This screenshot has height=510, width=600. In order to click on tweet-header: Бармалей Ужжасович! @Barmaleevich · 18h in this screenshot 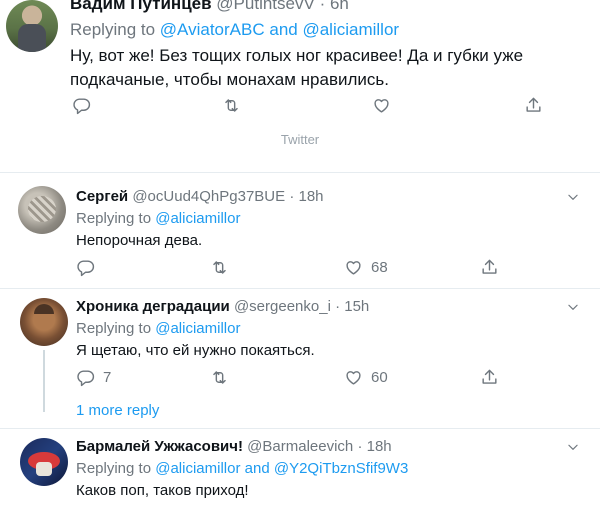, I will do `click(234, 446)`.